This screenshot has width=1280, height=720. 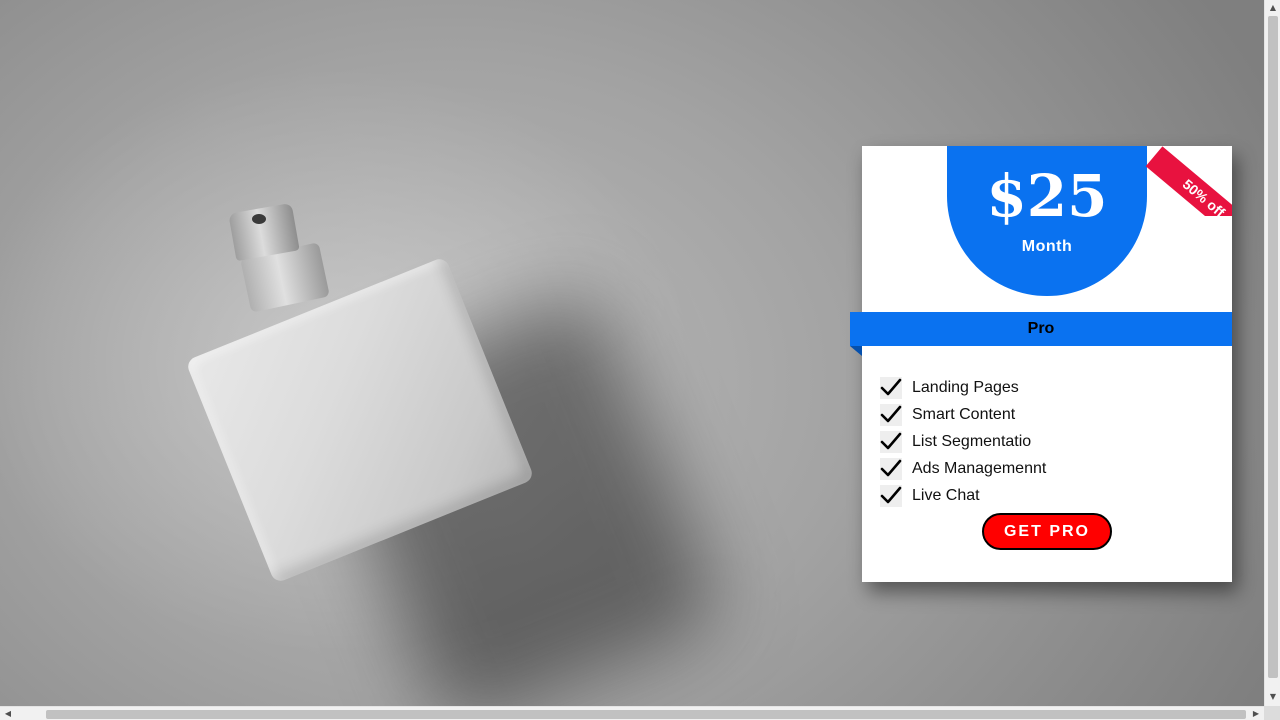 What do you see at coordinates (1047, 246) in the screenshot?
I see `price-period: Month` at bounding box center [1047, 246].